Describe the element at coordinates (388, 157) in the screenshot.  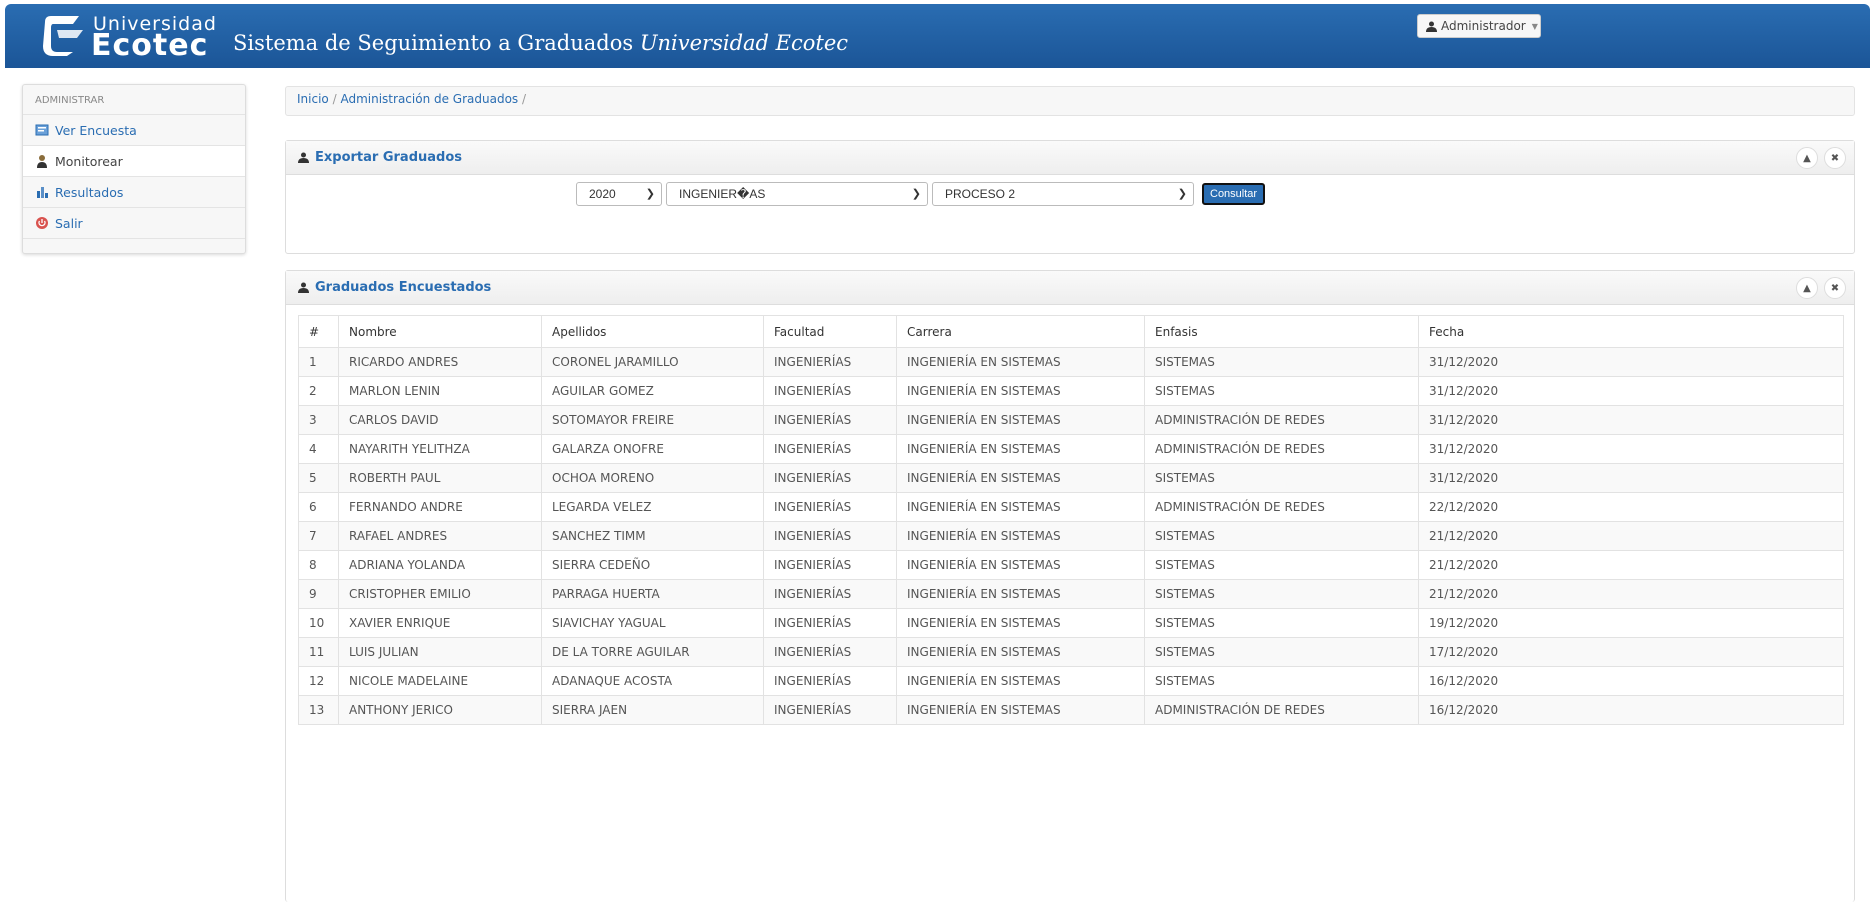
I see `export-panel-title: Exportar Graduados` at that location.